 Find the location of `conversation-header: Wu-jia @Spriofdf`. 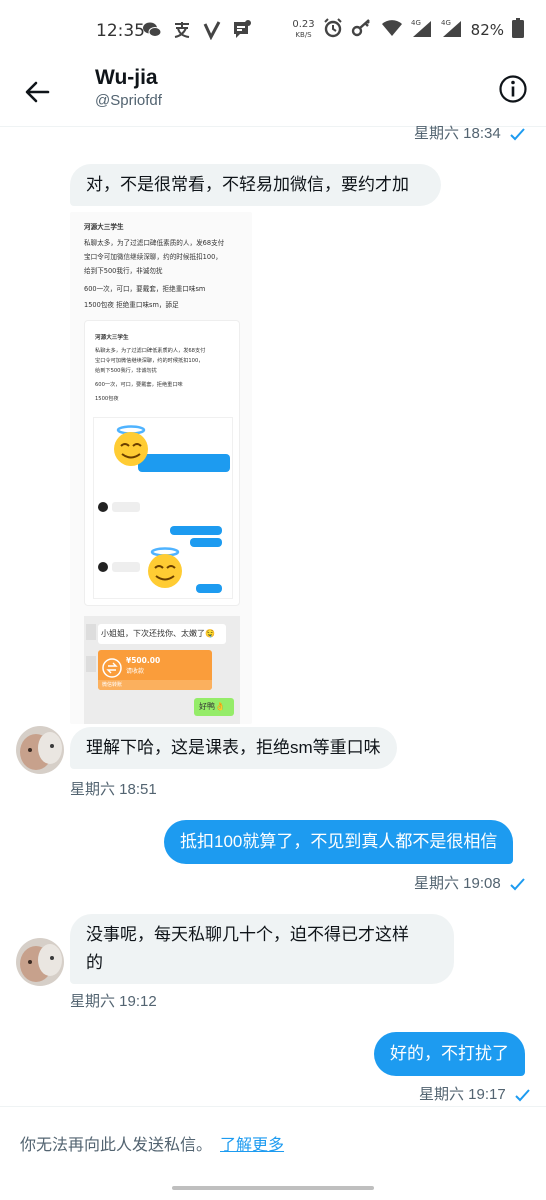

conversation-header: Wu-jia @Spriofdf is located at coordinates (273, 94).